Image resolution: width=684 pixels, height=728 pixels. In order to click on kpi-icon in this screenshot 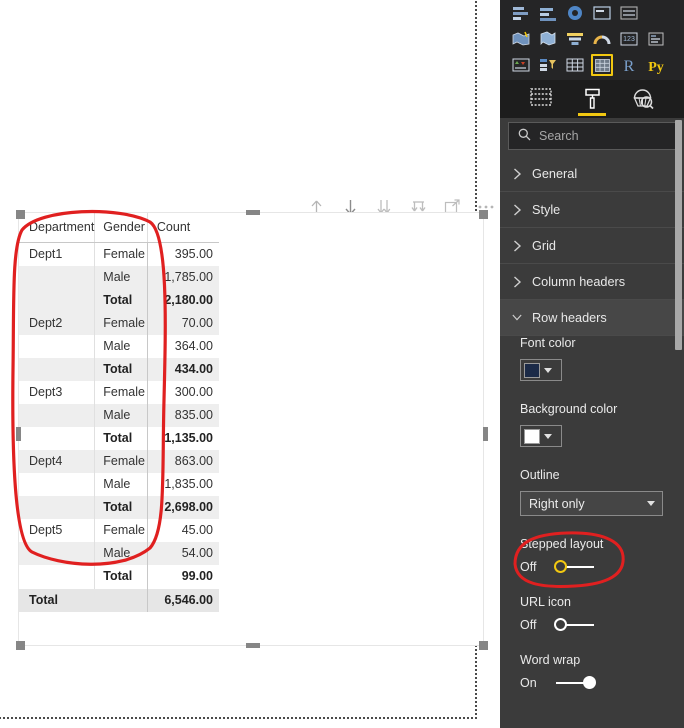, I will do `click(521, 65)`.